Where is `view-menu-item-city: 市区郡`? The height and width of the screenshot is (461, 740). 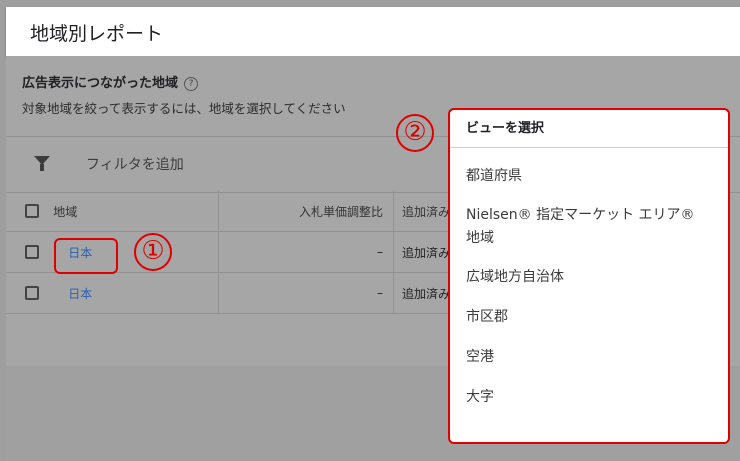
view-menu-item-city: 市区郡 is located at coordinates (589, 316).